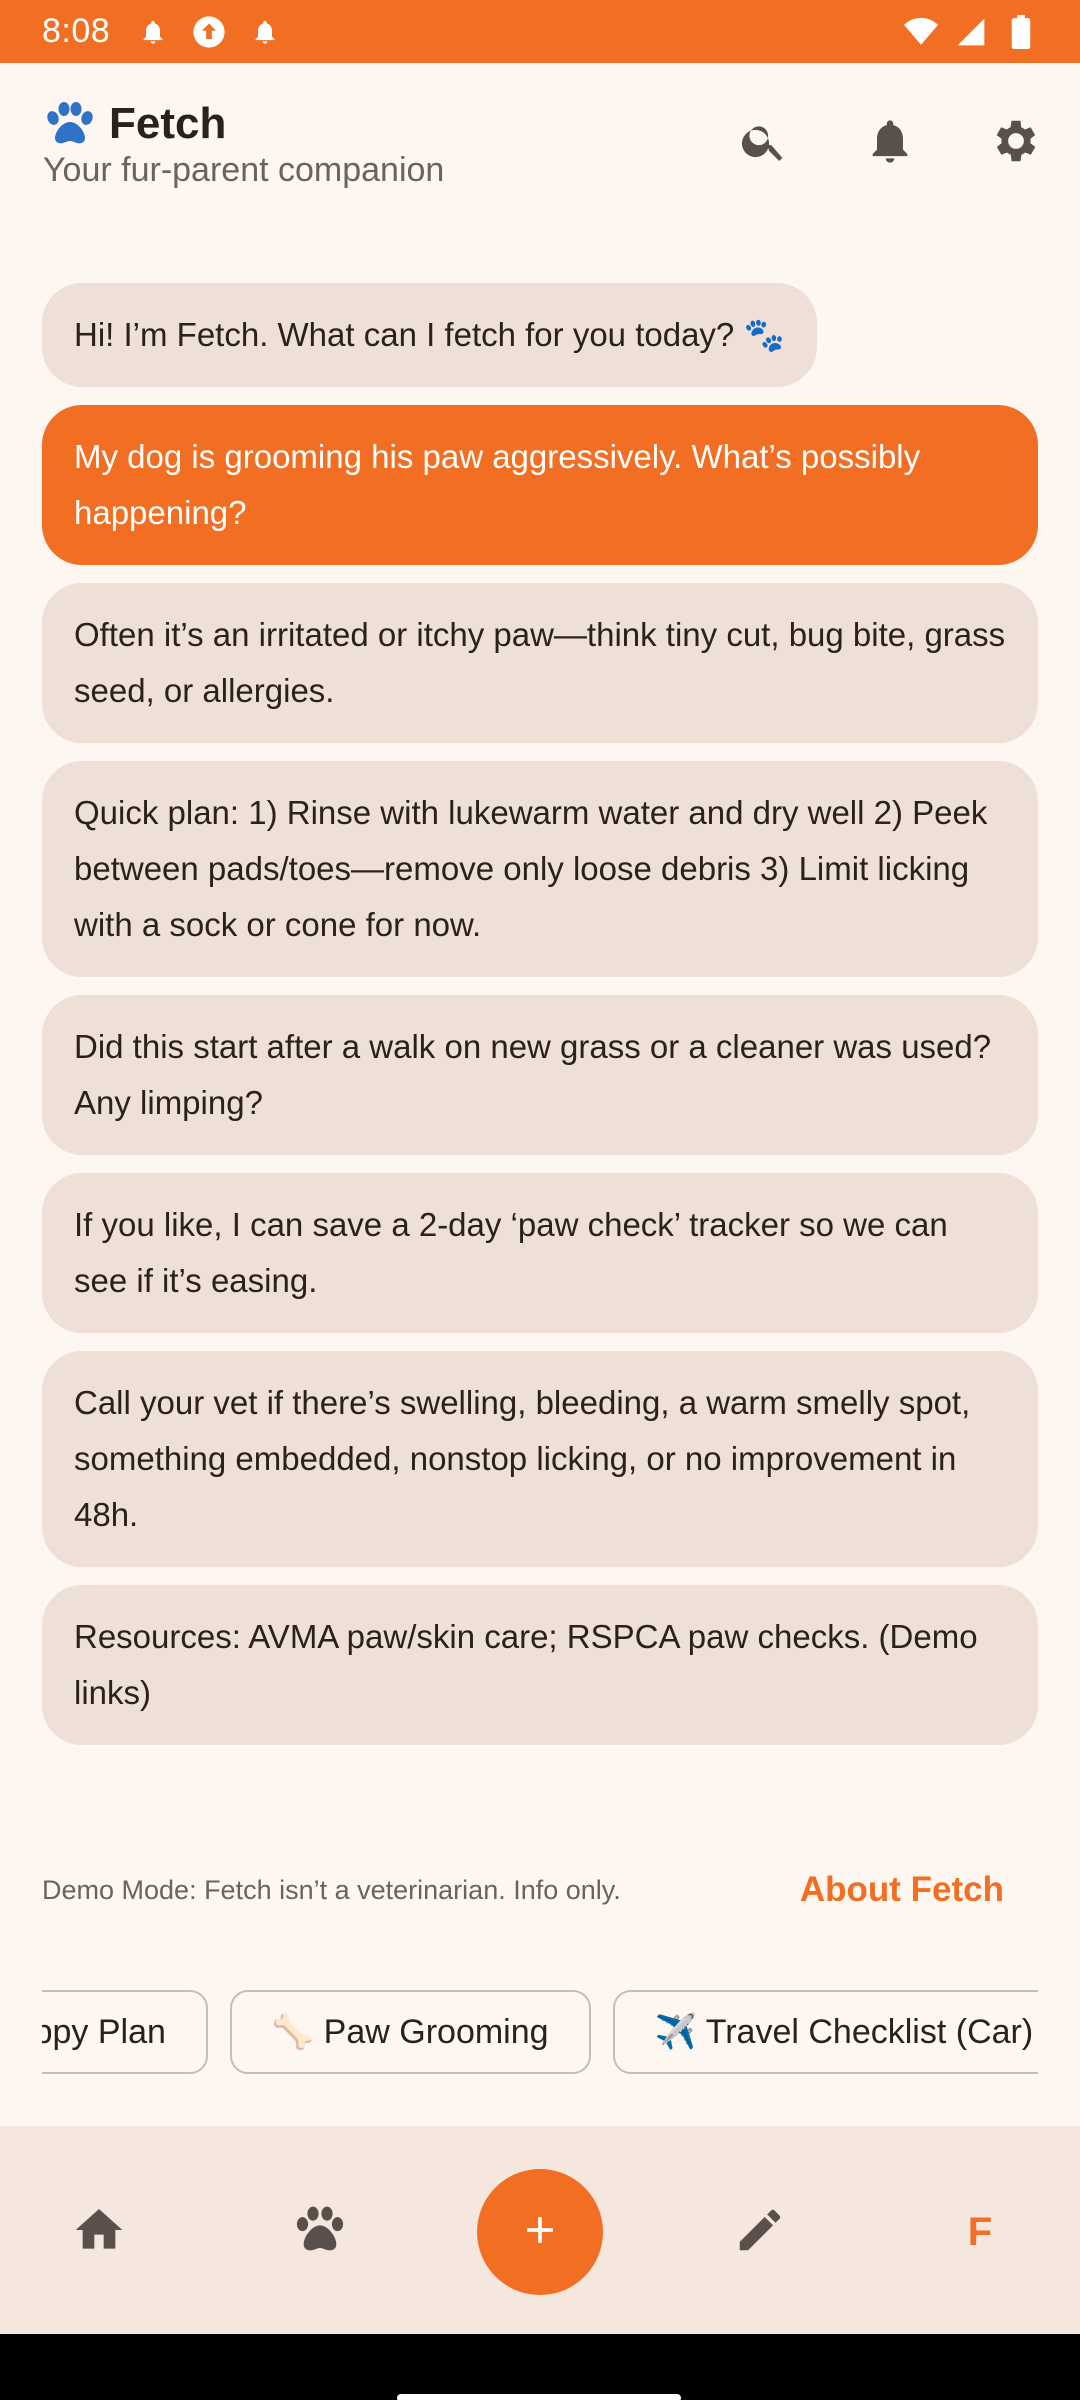 This screenshot has height=2400, width=1080. I want to click on nav-edit, so click(760, 2232).